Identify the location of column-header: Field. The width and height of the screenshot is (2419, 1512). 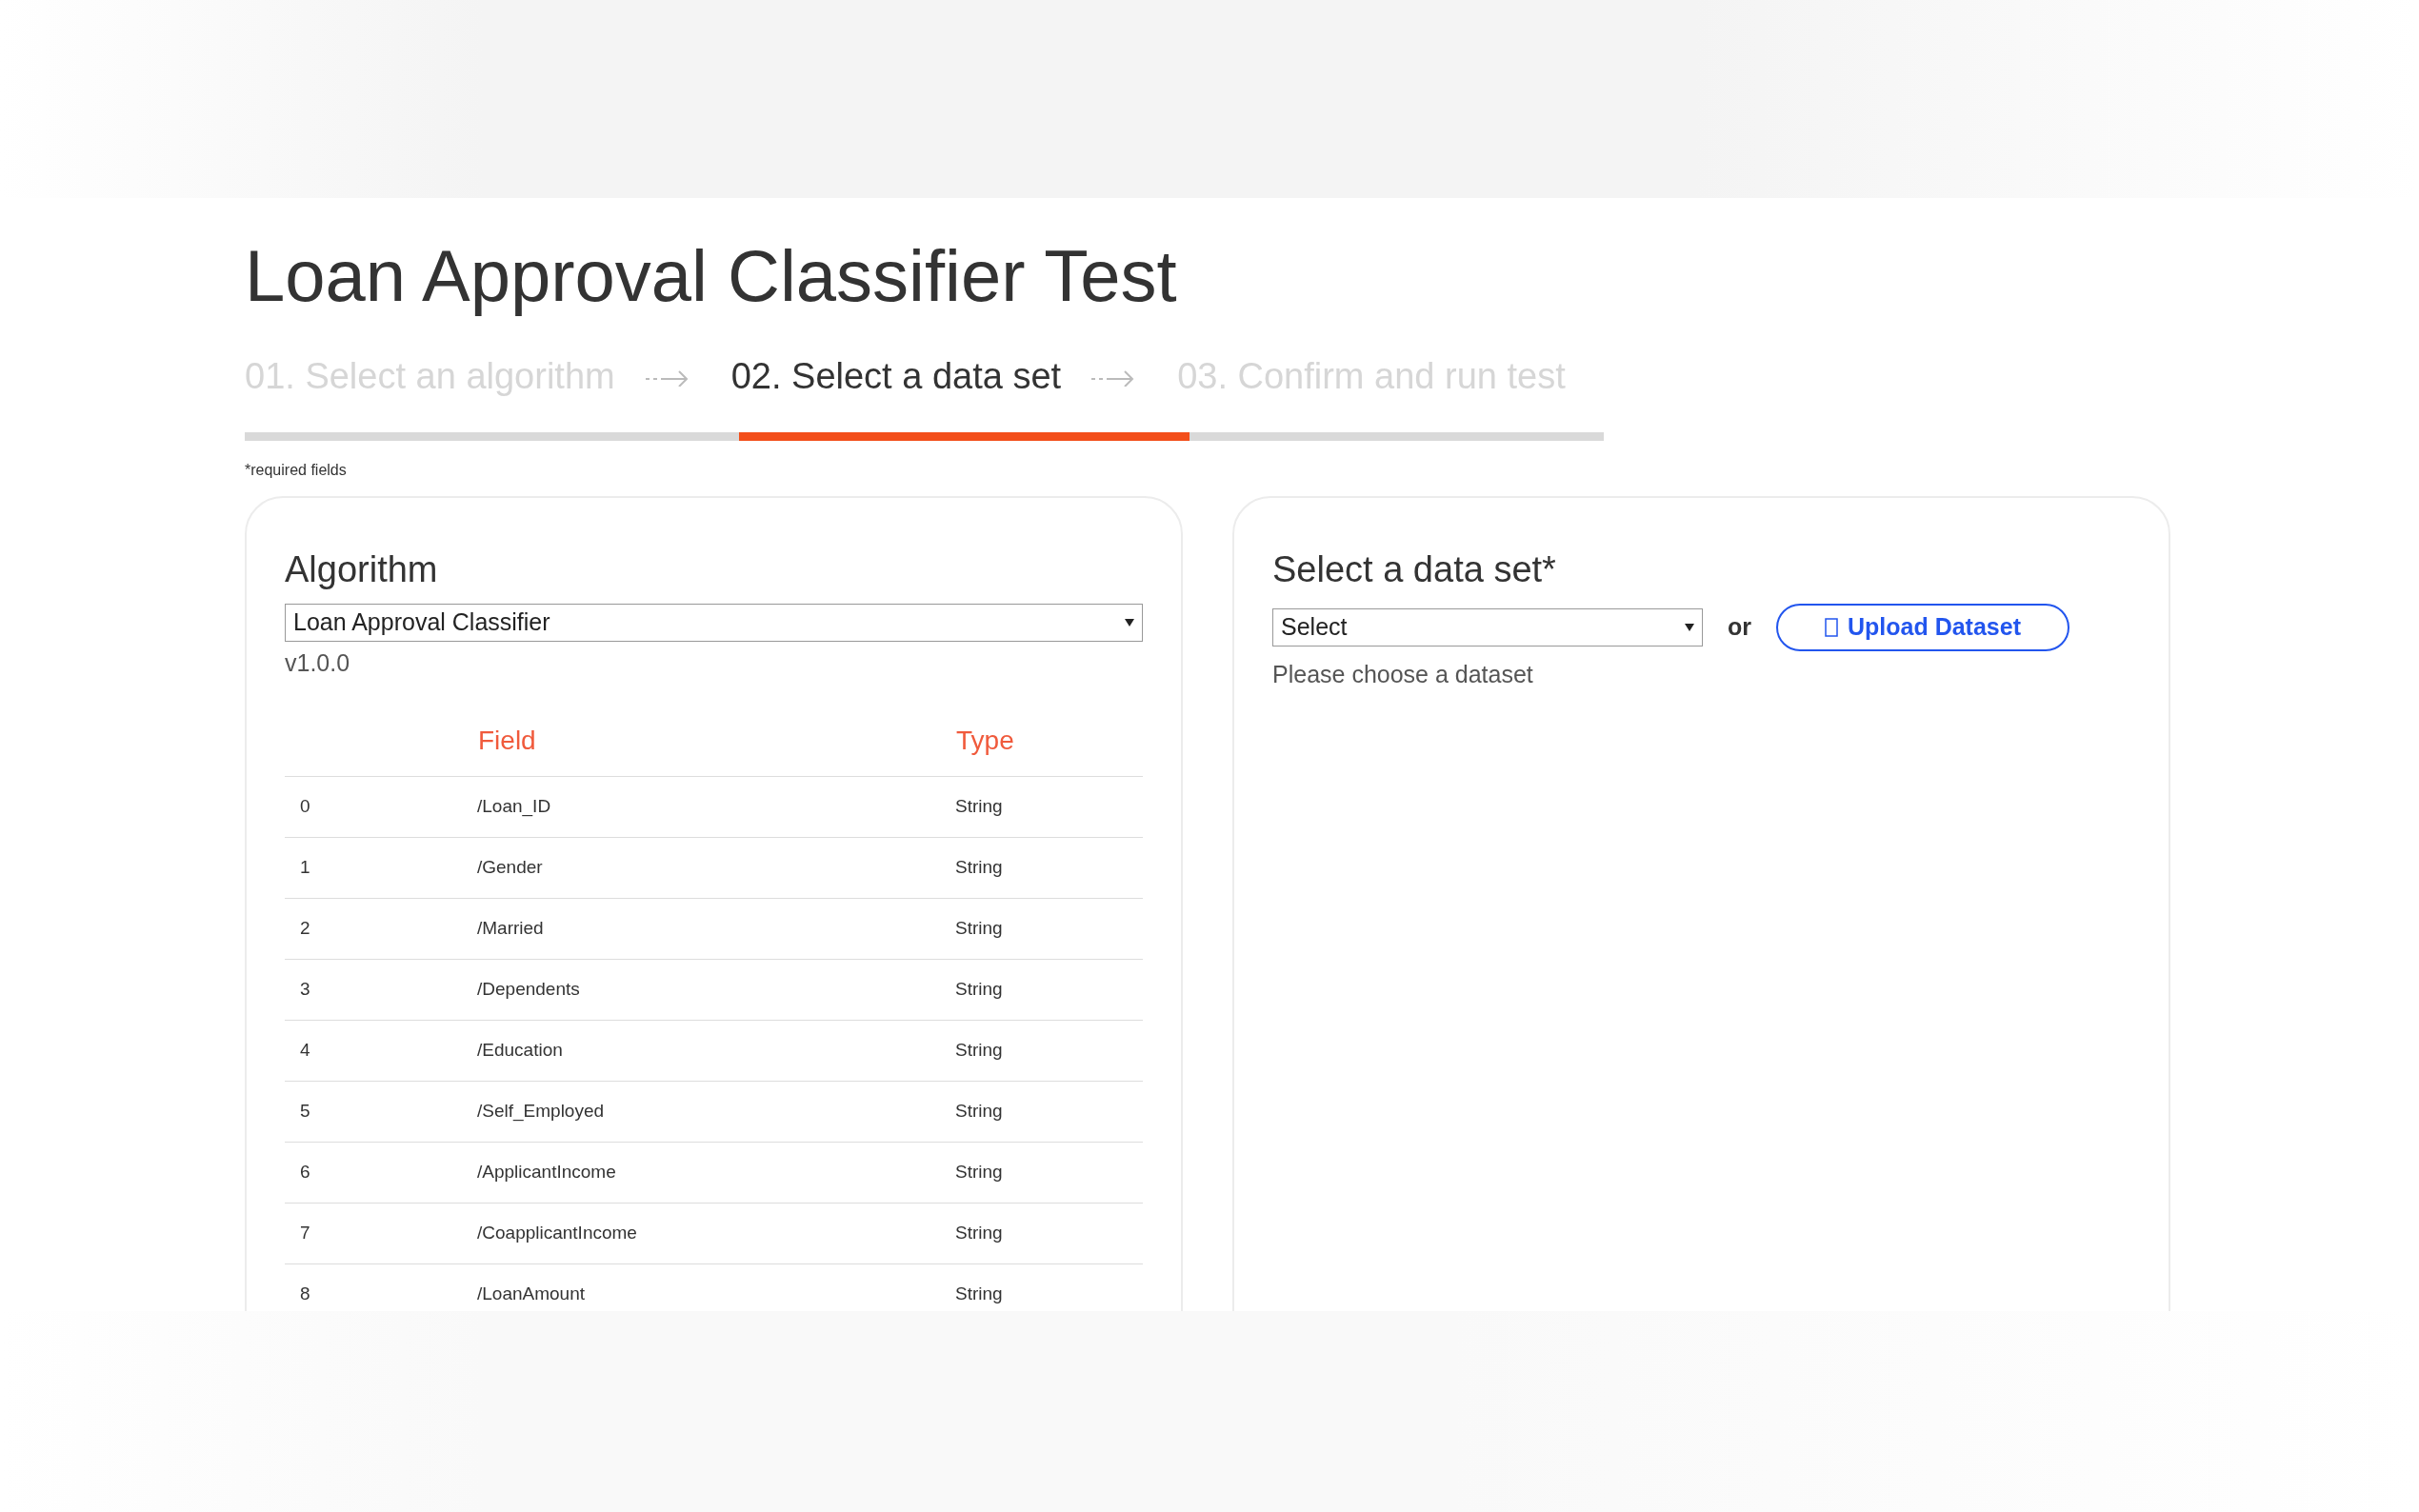
(507, 740).